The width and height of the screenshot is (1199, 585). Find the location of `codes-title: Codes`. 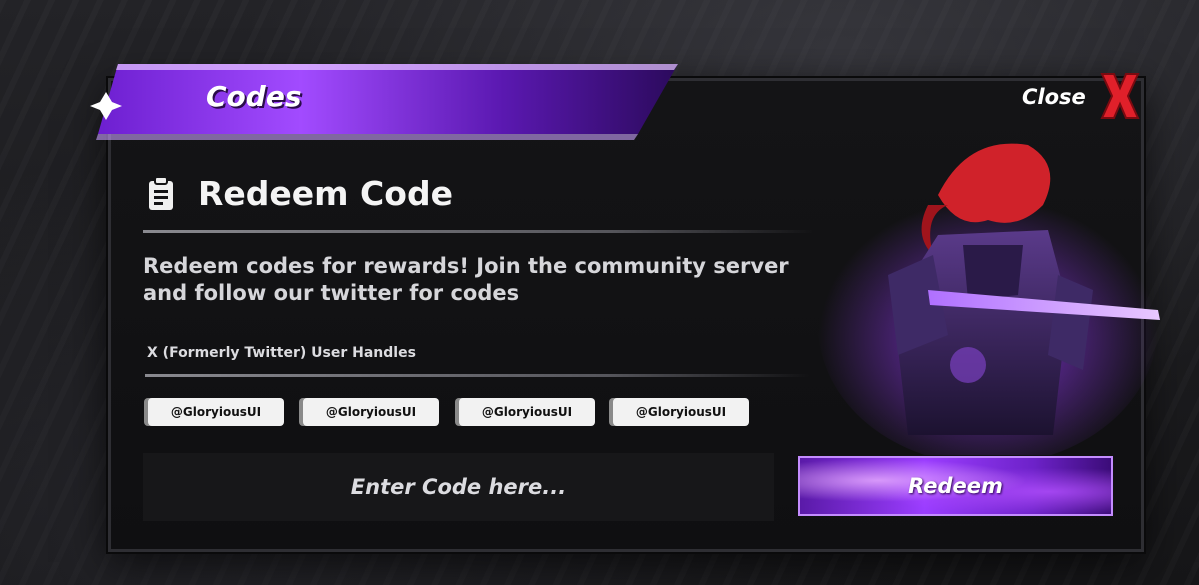

codes-title: Codes is located at coordinates (254, 96).